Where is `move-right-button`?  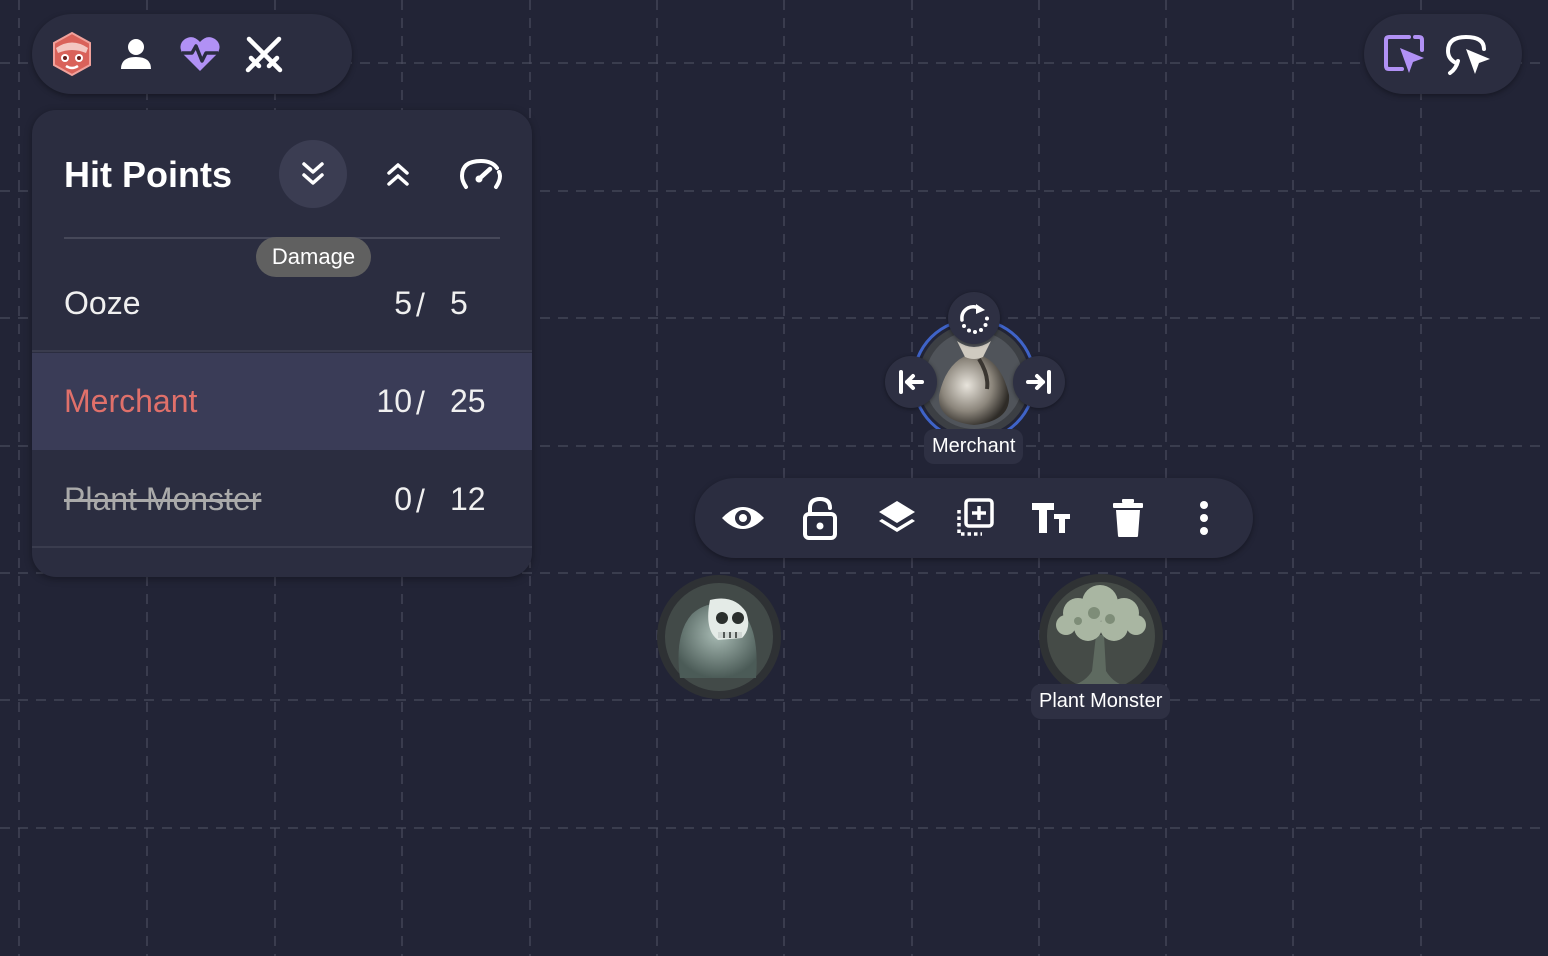
move-right-button is located at coordinates (1039, 382).